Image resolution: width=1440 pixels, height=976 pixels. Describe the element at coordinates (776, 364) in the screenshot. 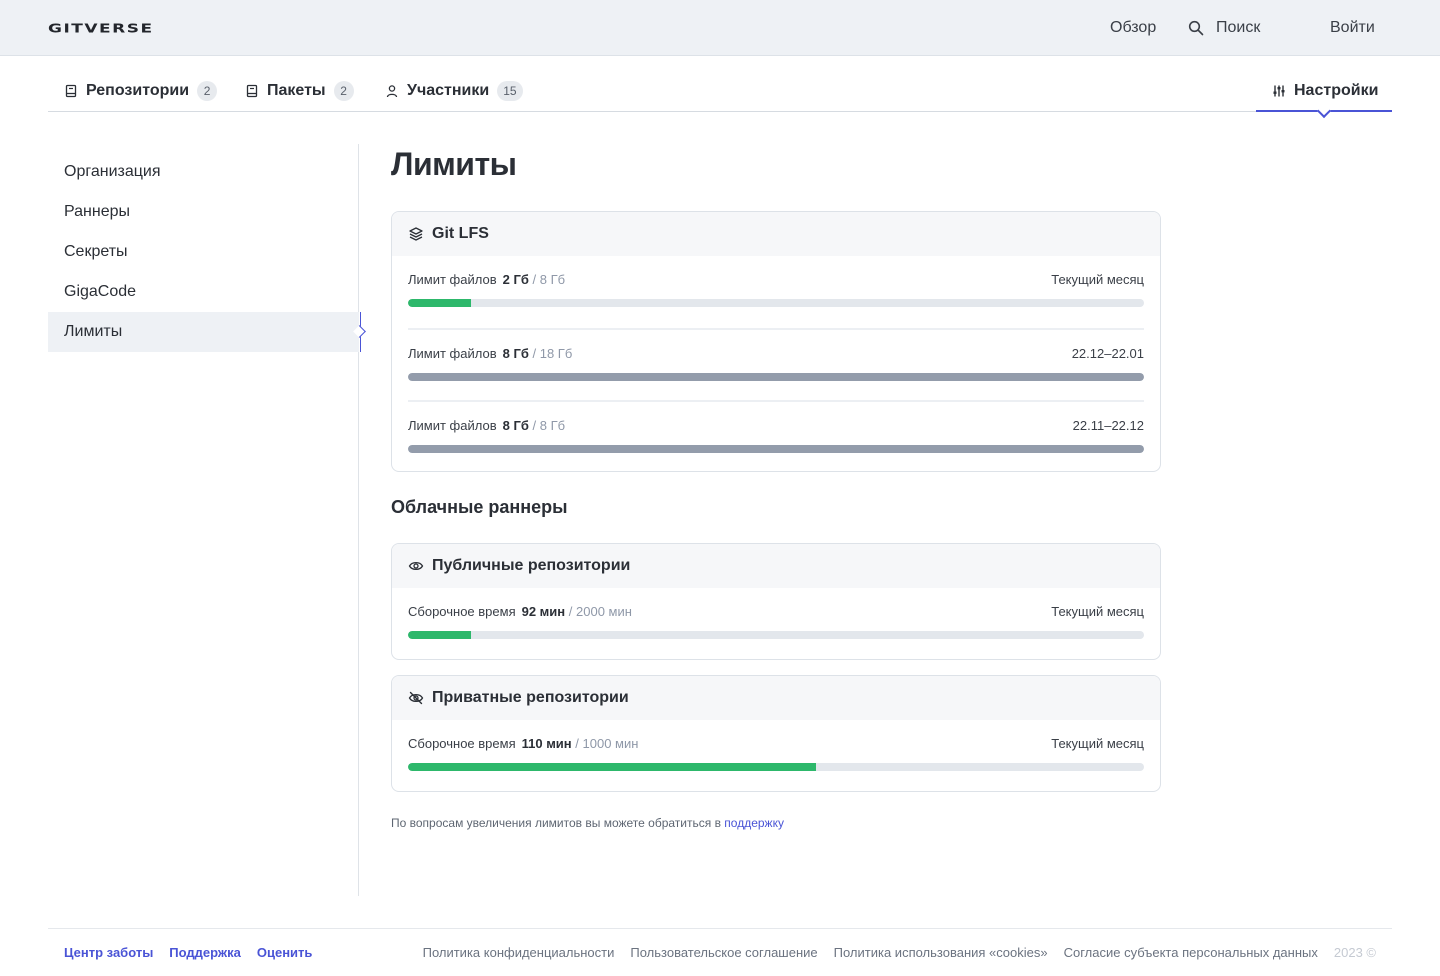

I see `limit-row: Лимит файлов 8 Гб / 18 Гб 22.12–22.01` at that location.